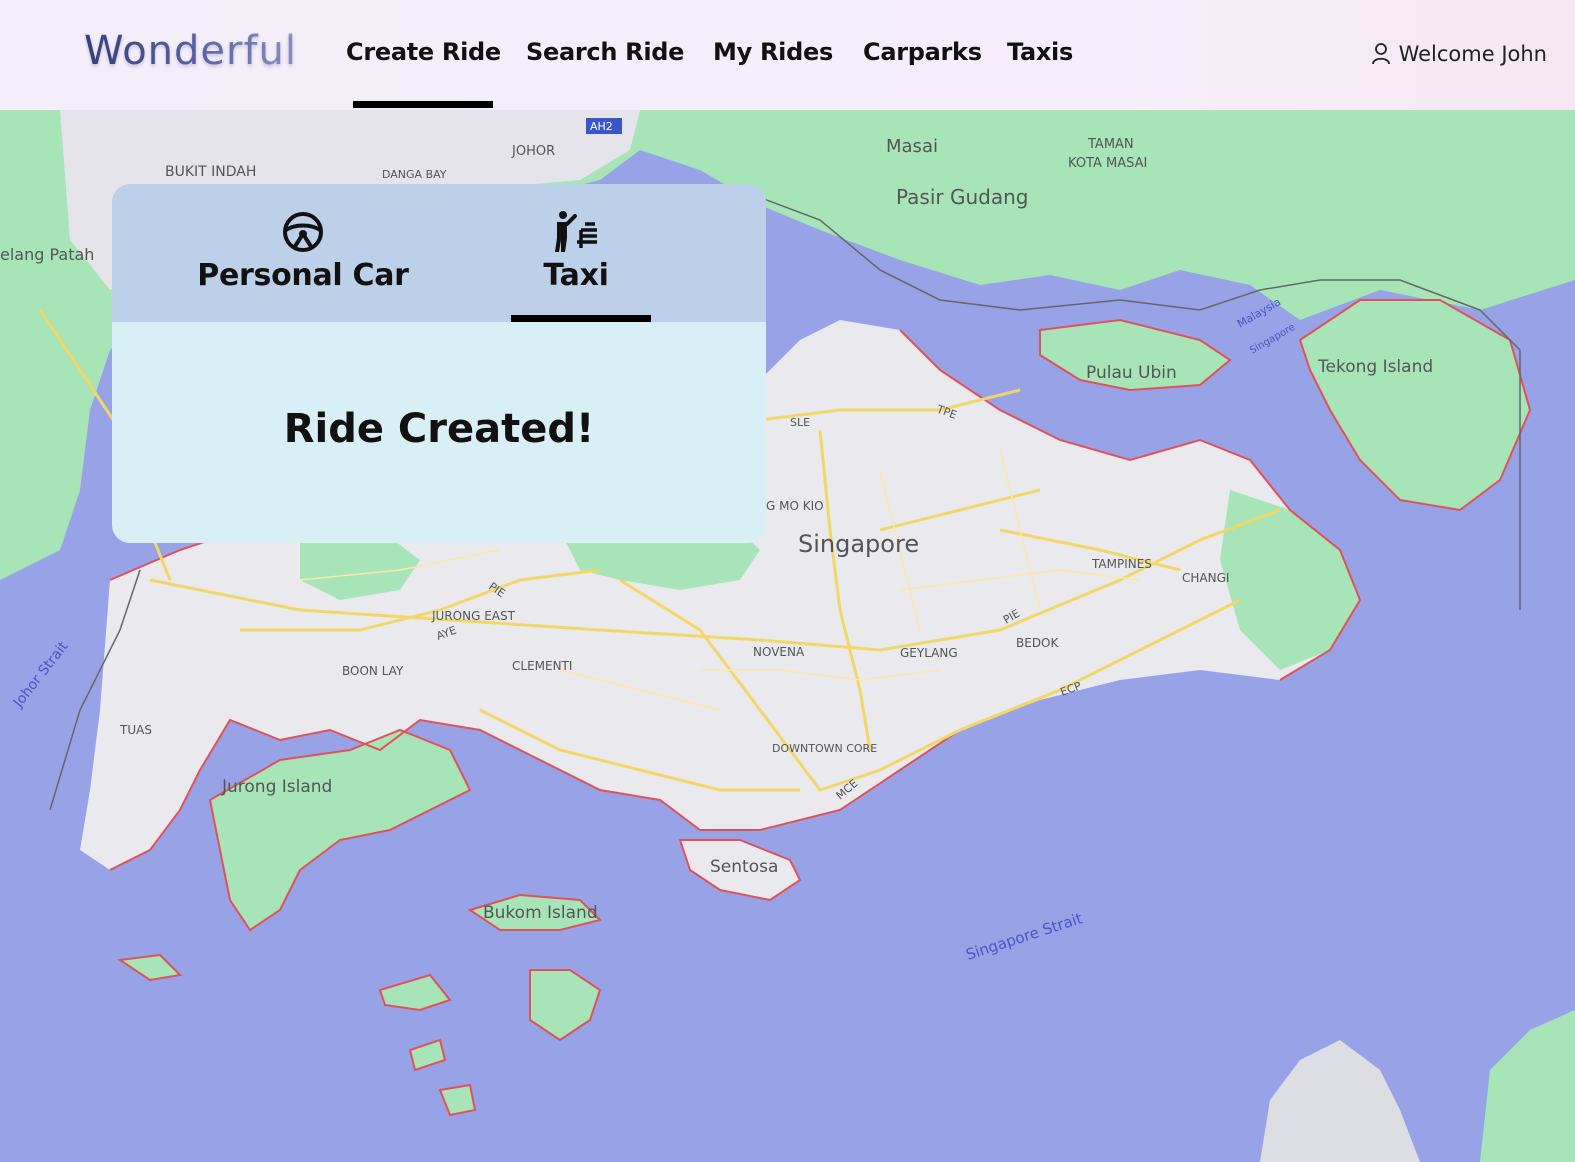 This screenshot has height=1162, width=1575. Describe the element at coordinates (303, 253) in the screenshot. I see `tab-personal-car: Personal Car` at that location.